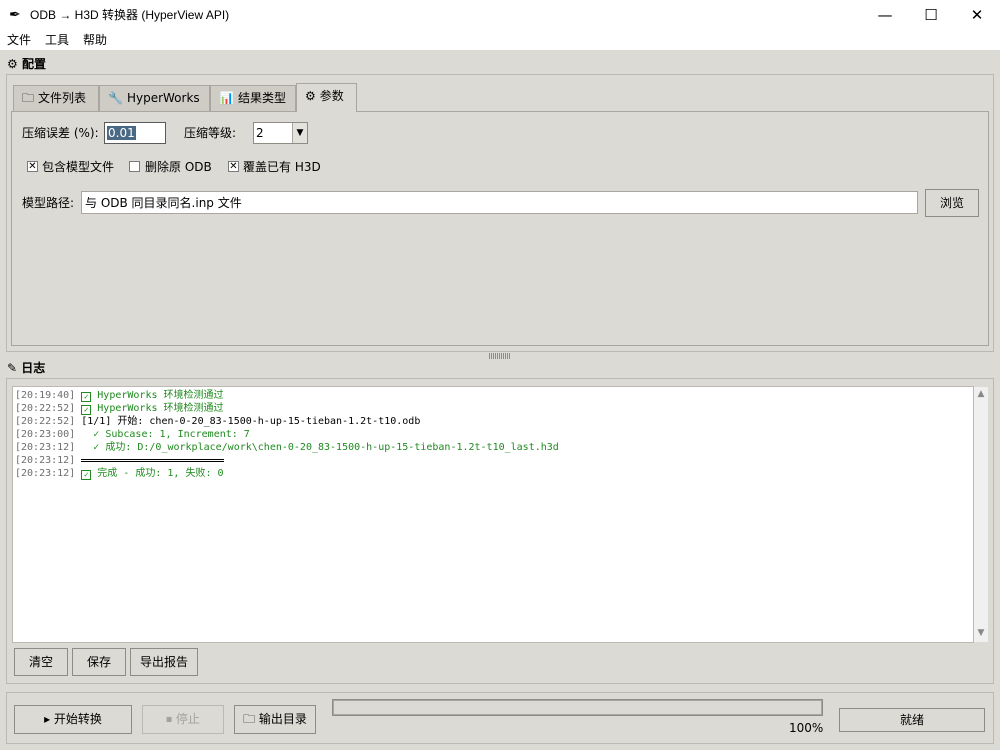 Image resolution: width=1000 pixels, height=750 pixels. Describe the element at coordinates (73, 719) in the screenshot. I see `start-convert-button: ▸ 开始转换` at that location.